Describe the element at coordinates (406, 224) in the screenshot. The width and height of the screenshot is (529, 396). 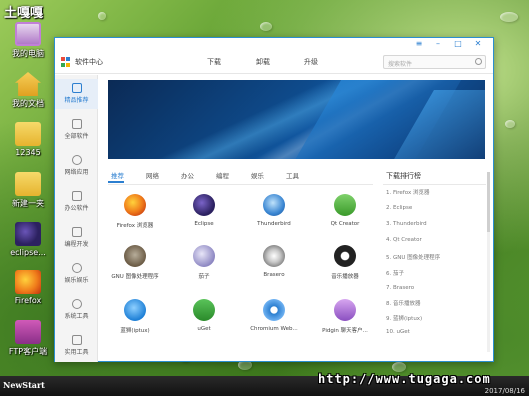
I see `ranking-item: 3. Thunderbird` at that location.